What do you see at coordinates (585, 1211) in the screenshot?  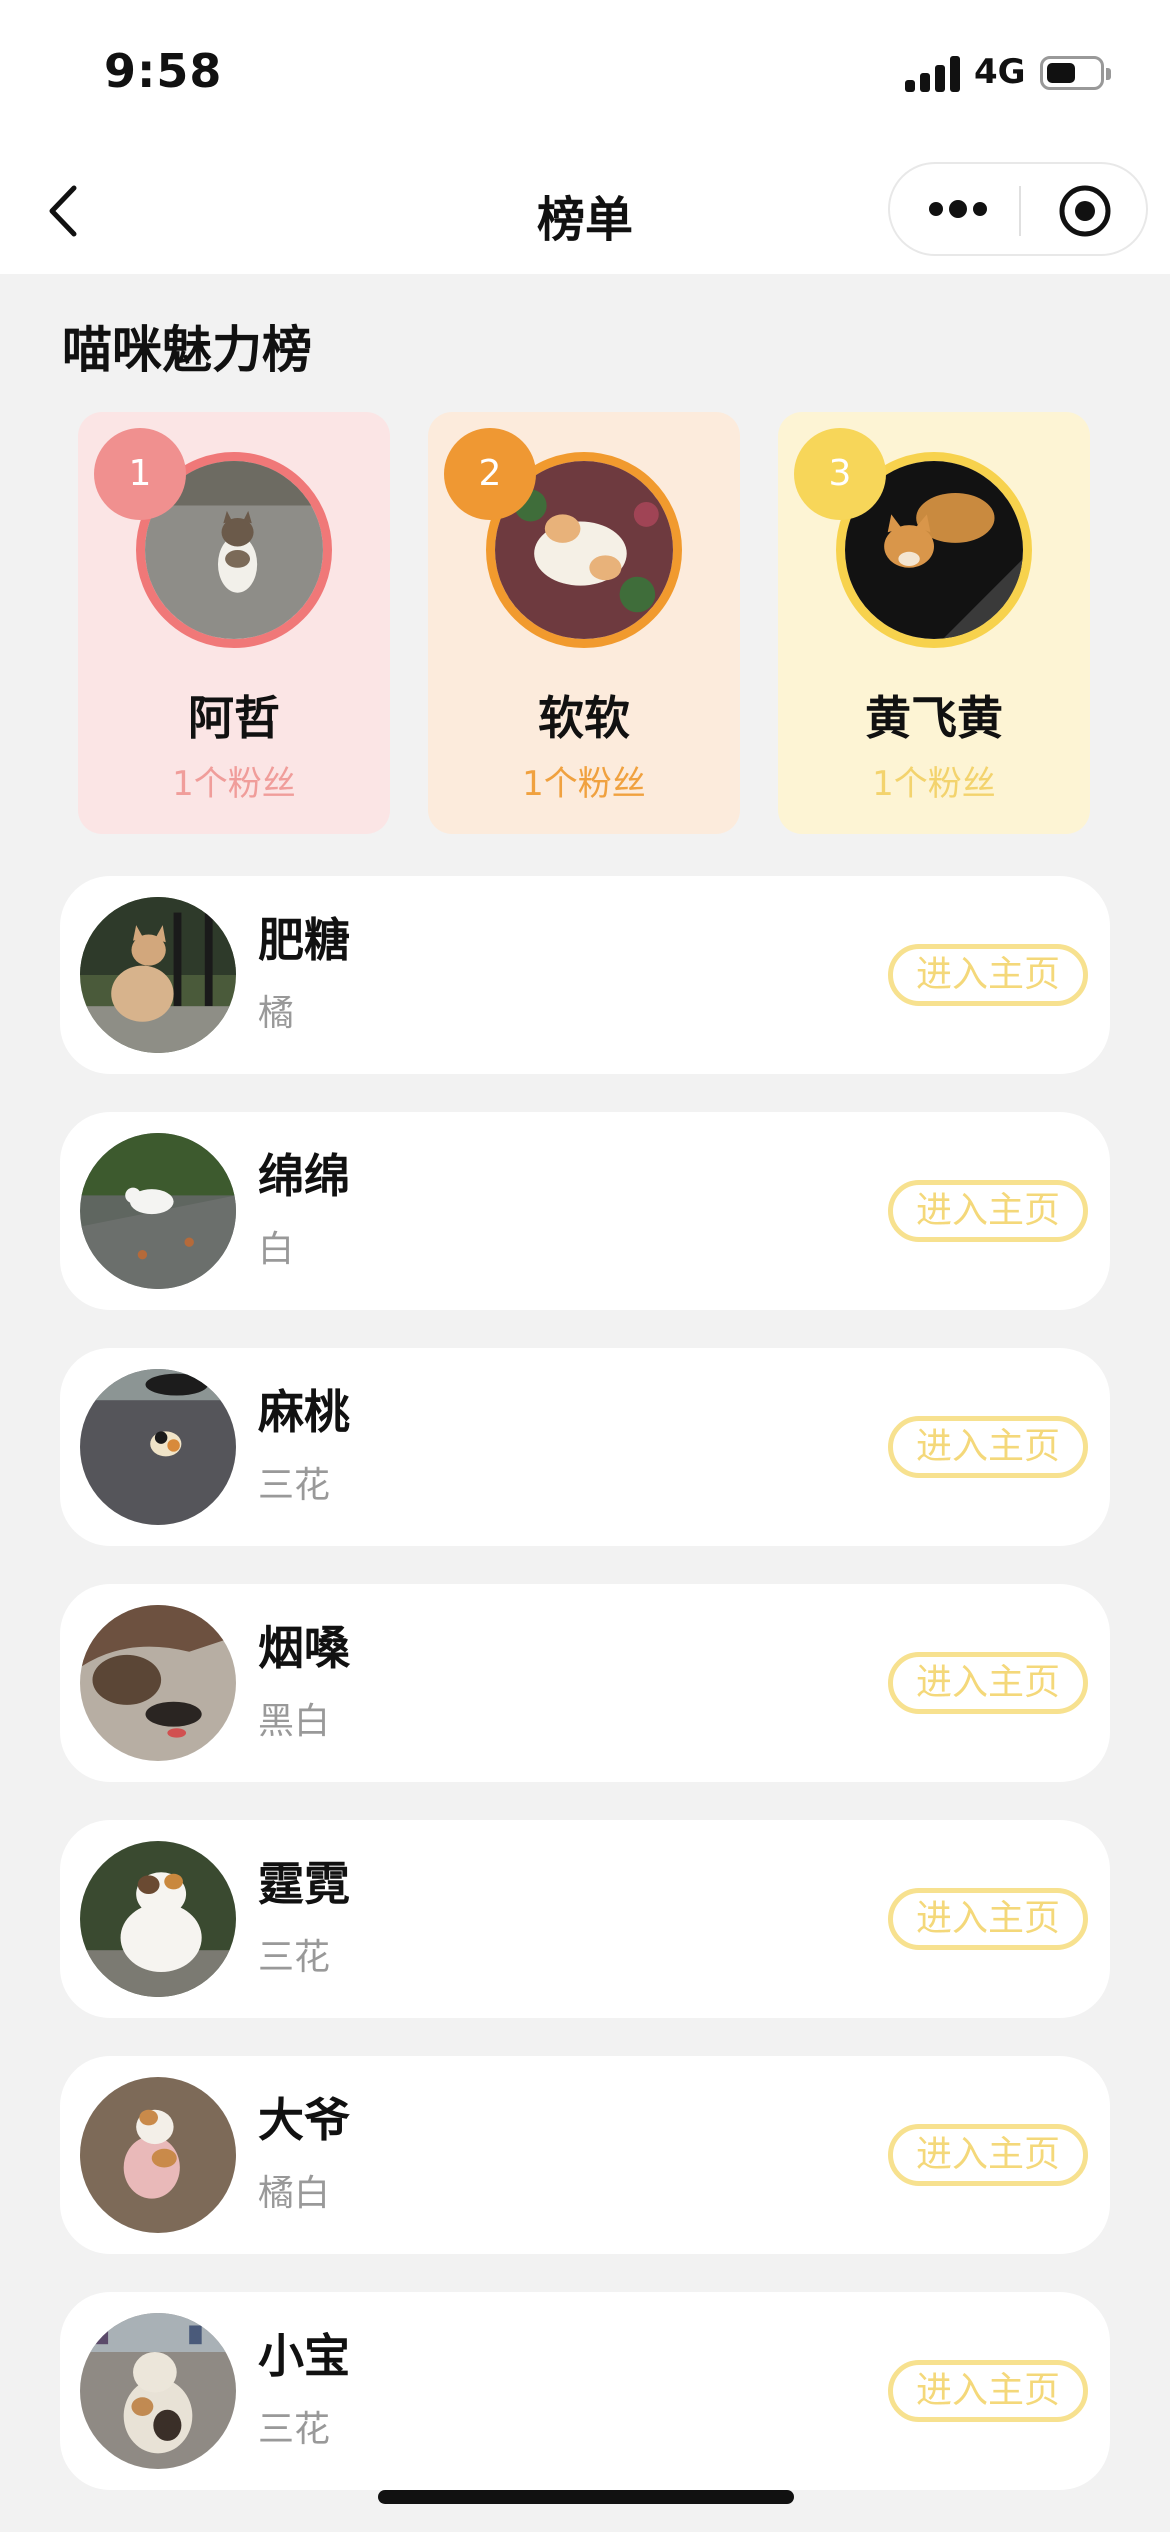 I see `list-item: 绵绵 白 进入主页` at bounding box center [585, 1211].